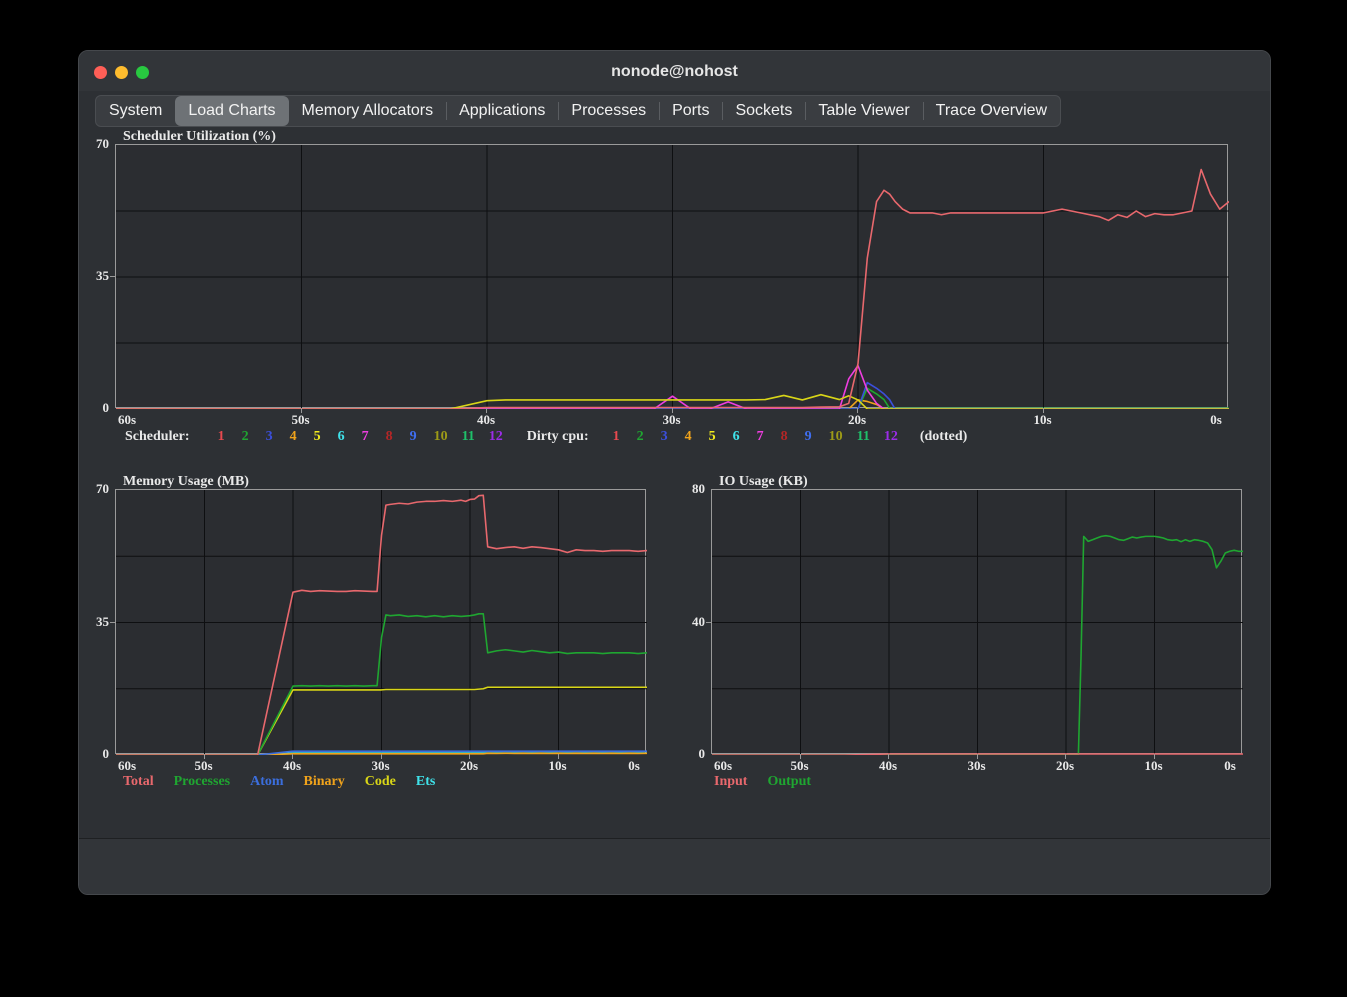  Describe the element at coordinates (698, 621) in the screenshot. I see `io-ytick-label: 40` at that location.